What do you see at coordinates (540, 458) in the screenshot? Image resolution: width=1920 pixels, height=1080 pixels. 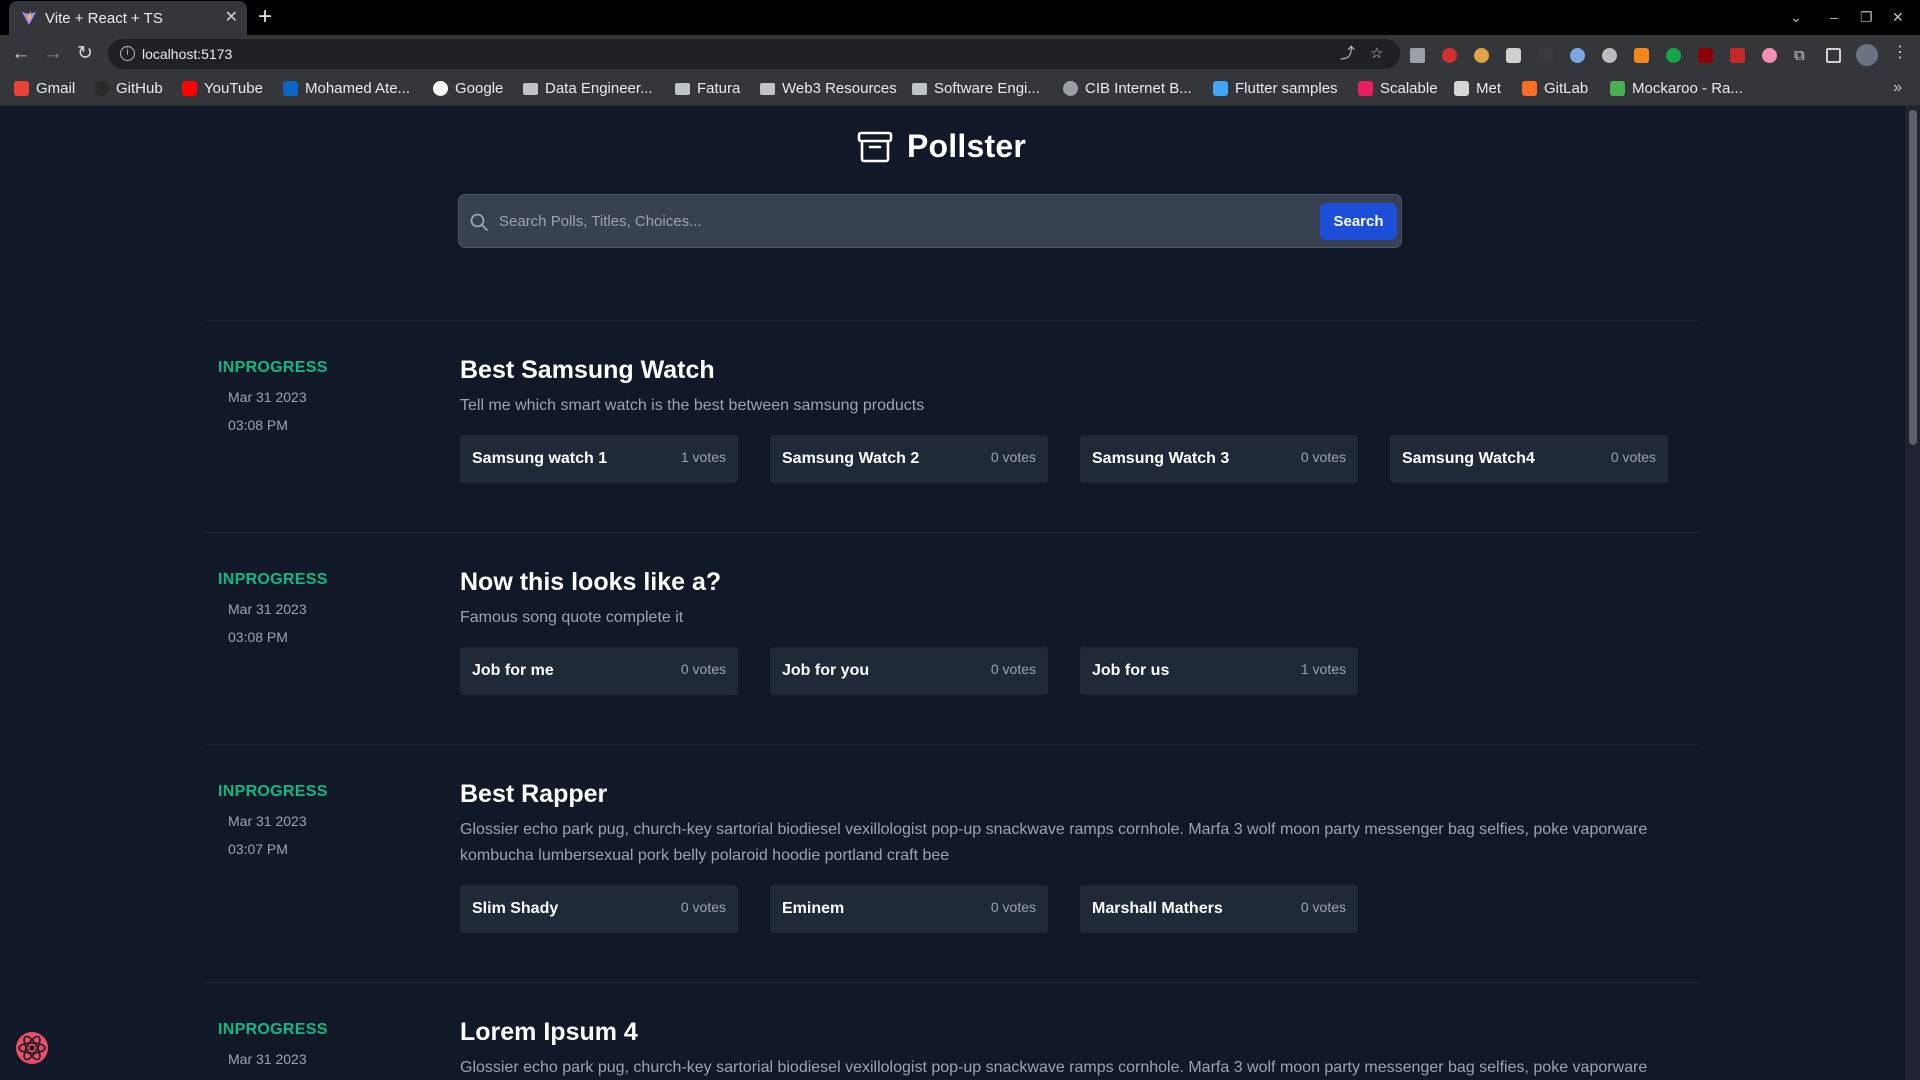 I see `choice-label: Samsung watch 1` at bounding box center [540, 458].